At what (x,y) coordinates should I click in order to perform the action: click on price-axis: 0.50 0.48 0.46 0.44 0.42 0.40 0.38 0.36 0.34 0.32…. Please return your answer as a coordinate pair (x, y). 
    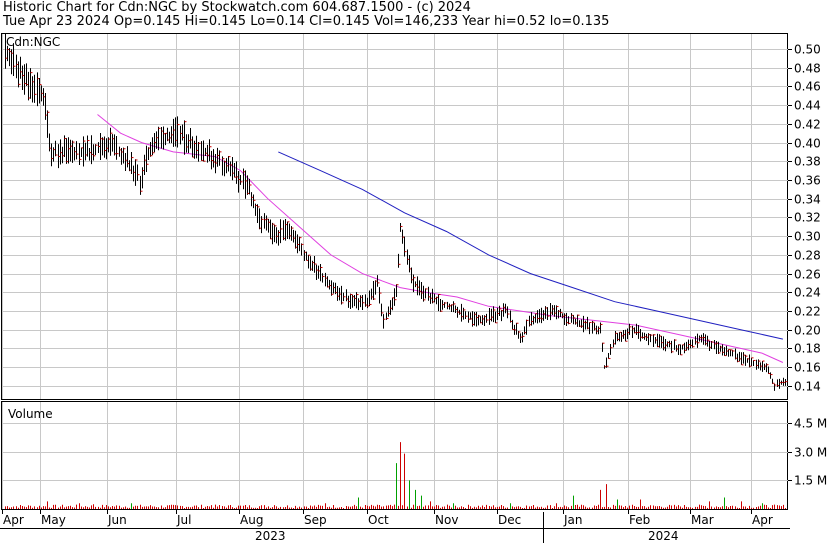
    Looking at the image, I should click on (804, 218).